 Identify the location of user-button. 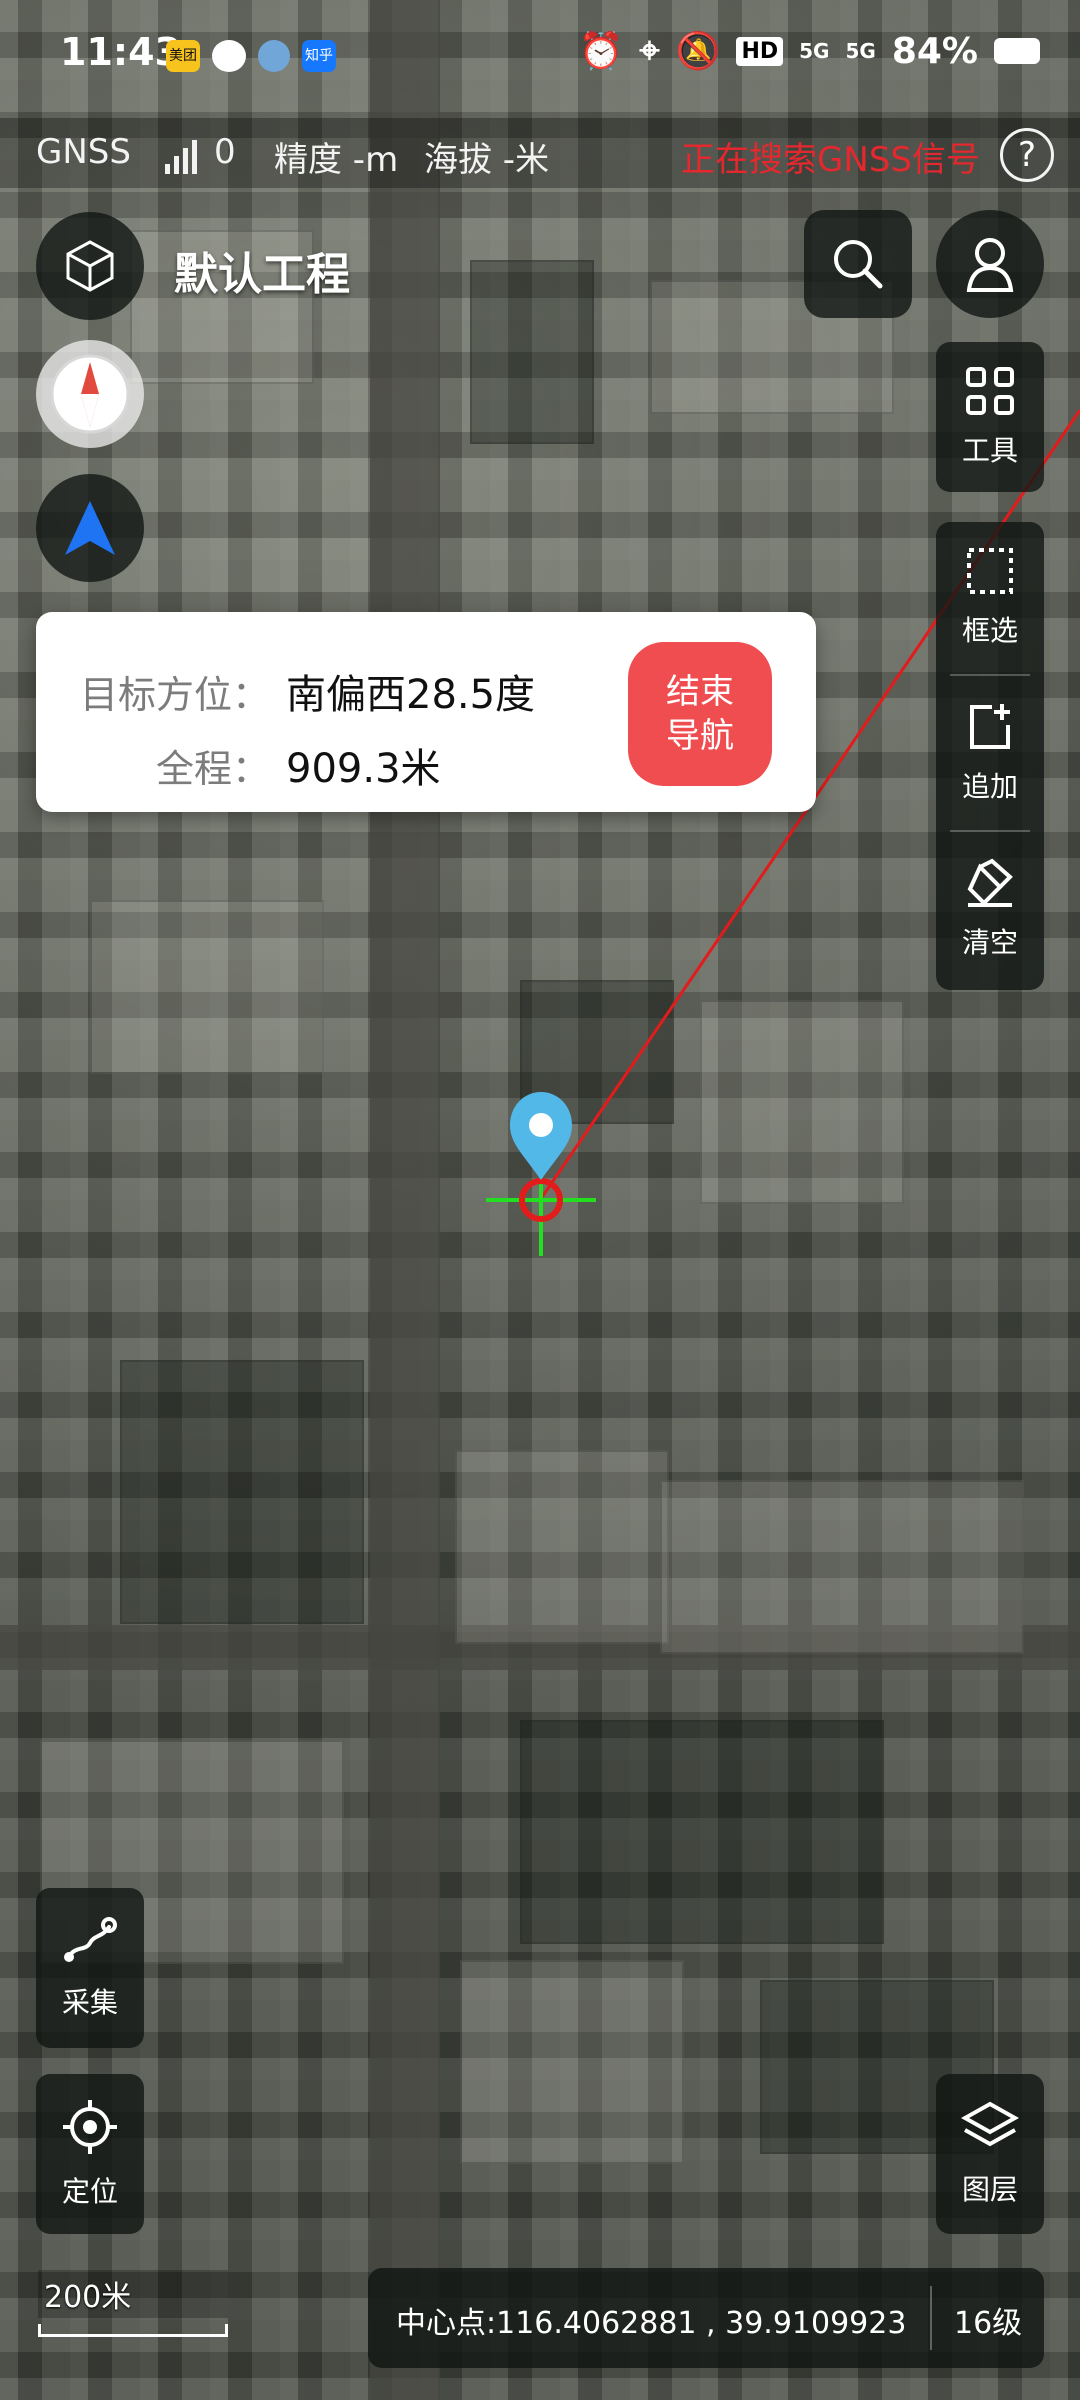
(990, 264).